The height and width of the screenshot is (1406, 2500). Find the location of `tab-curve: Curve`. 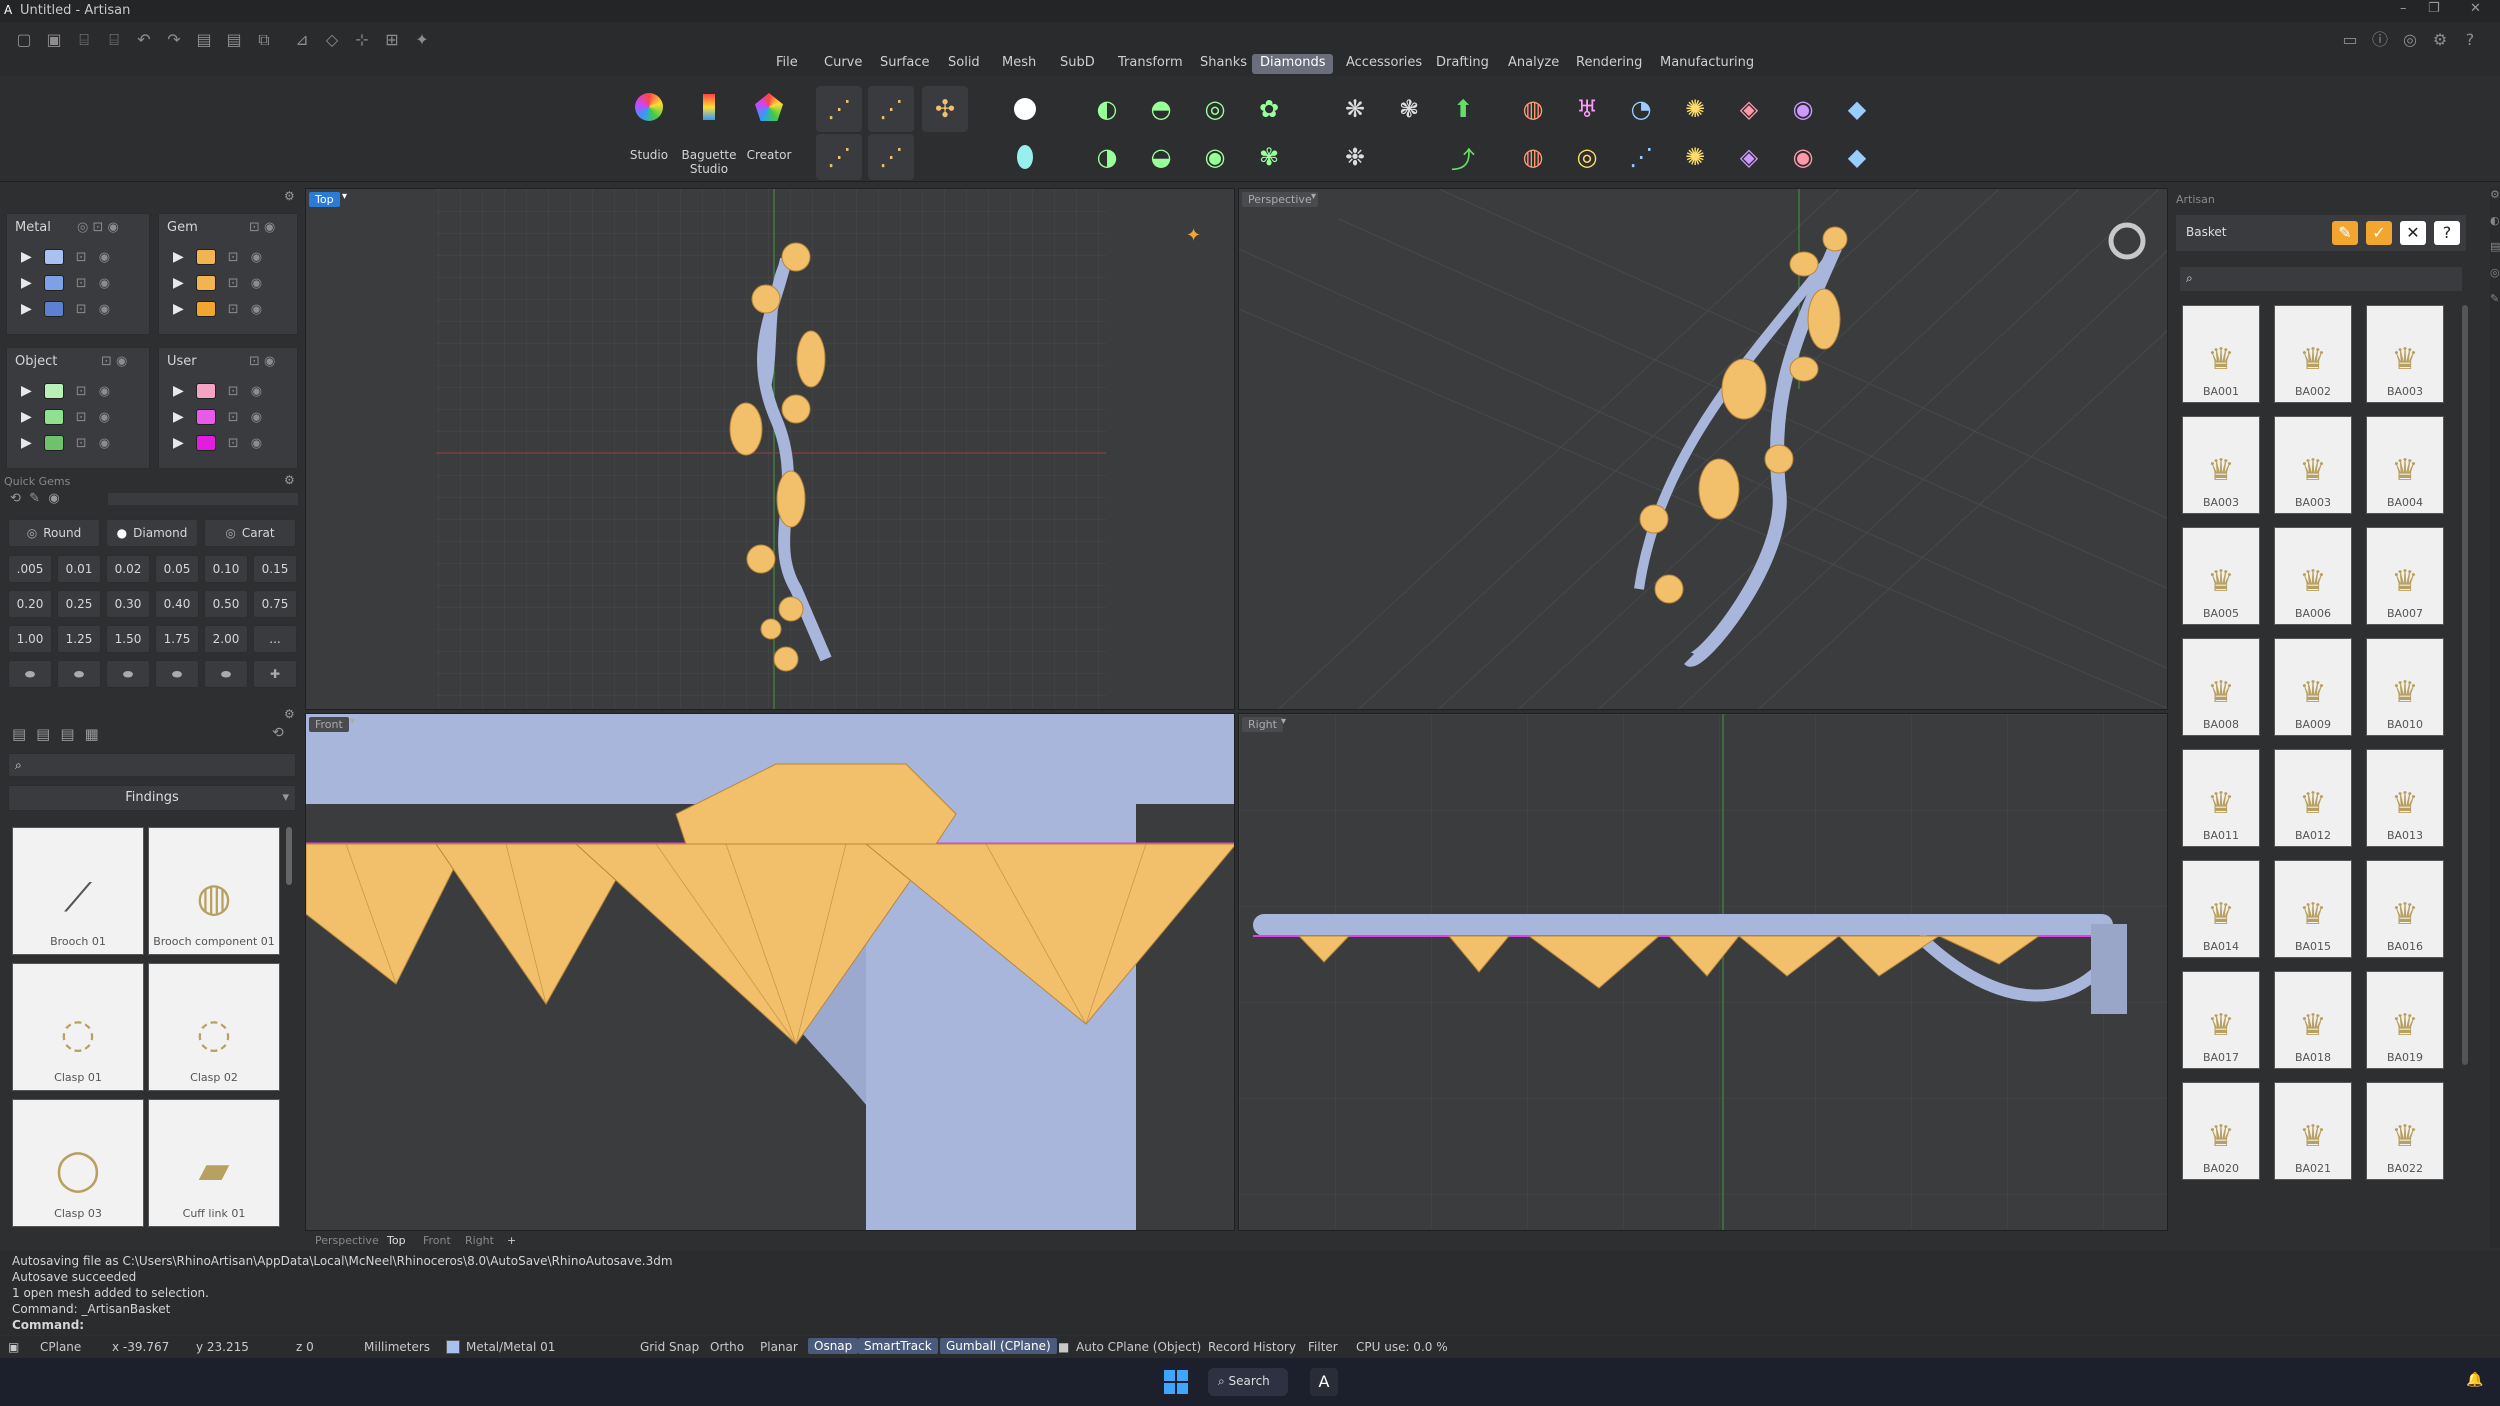

tab-curve: Curve is located at coordinates (843, 64).